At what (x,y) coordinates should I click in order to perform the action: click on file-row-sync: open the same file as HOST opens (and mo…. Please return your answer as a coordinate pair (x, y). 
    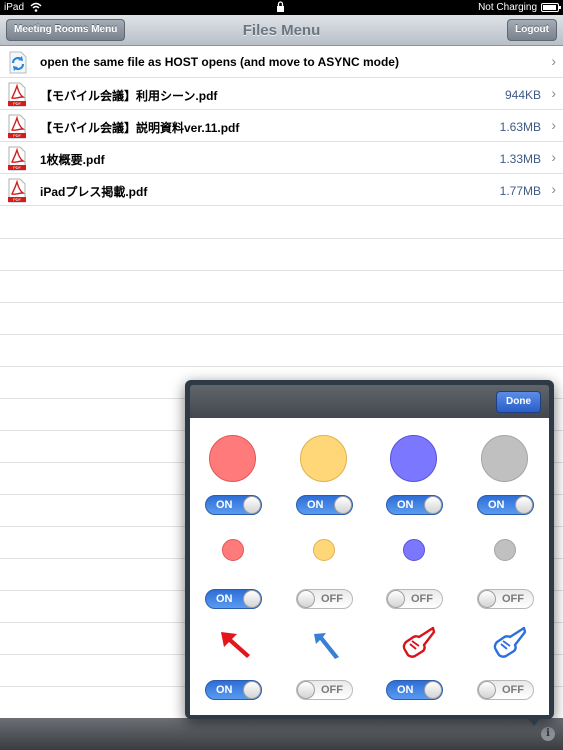
    Looking at the image, I should click on (281, 62).